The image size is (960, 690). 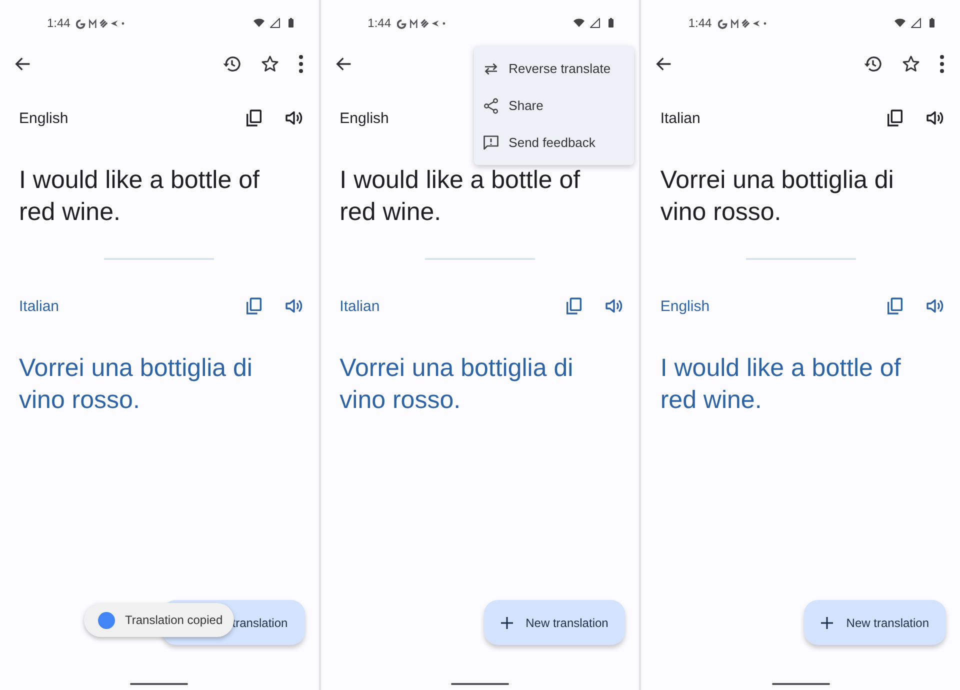 What do you see at coordinates (554, 105) in the screenshot?
I see `menu-item: Share` at bounding box center [554, 105].